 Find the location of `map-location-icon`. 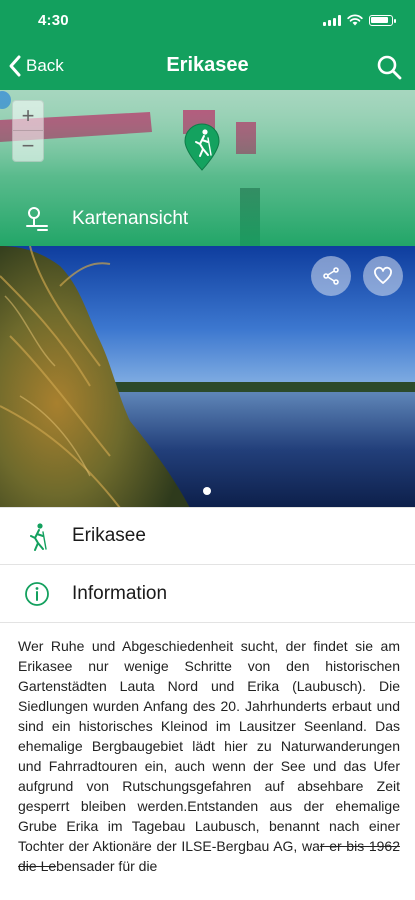

map-location-icon is located at coordinates (37, 219).